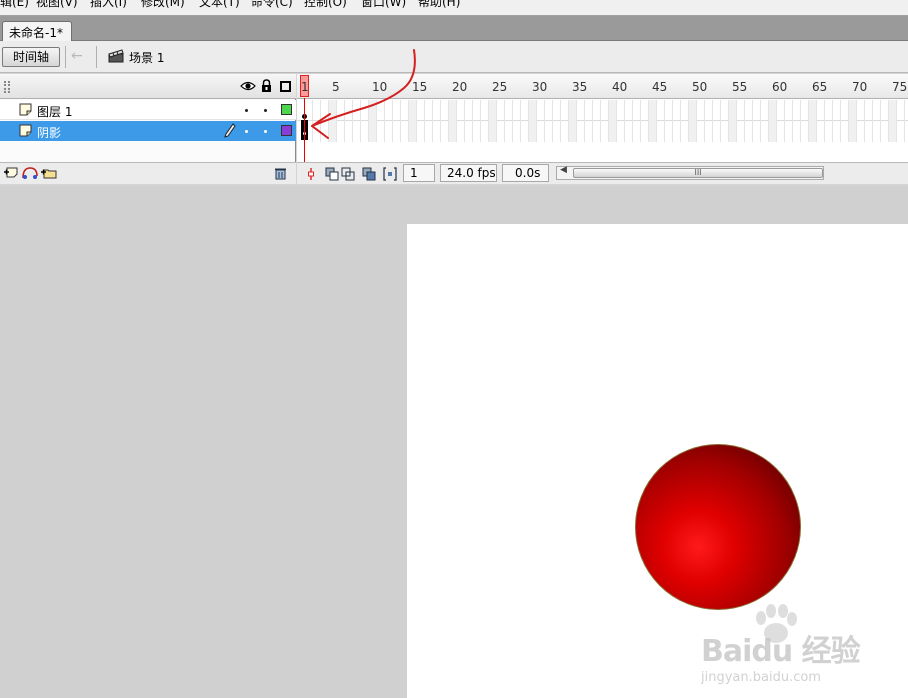 This screenshot has width=908, height=698. Describe the element at coordinates (148, 110) in the screenshot. I see `layer-row: 图层 1` at that location.